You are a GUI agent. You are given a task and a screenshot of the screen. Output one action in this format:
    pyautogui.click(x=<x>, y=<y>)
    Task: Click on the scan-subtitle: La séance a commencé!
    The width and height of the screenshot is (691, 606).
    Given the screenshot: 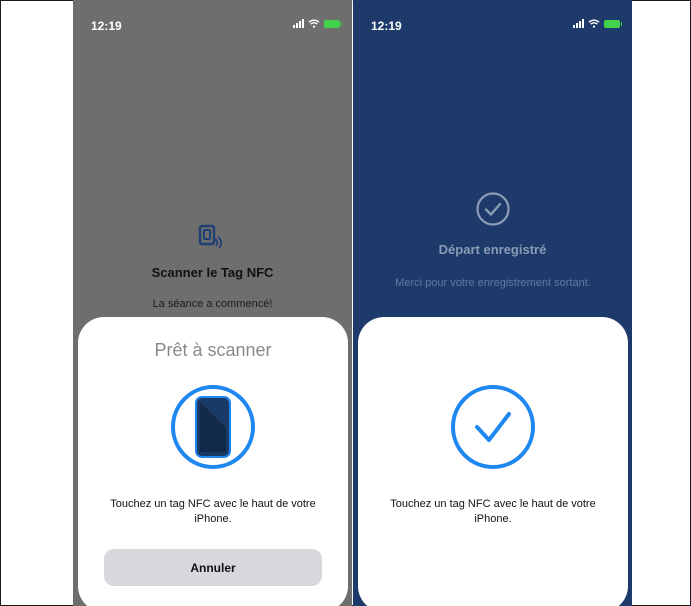 What is the action you would take?
    pyautogui.click(x=212, y=304)
    